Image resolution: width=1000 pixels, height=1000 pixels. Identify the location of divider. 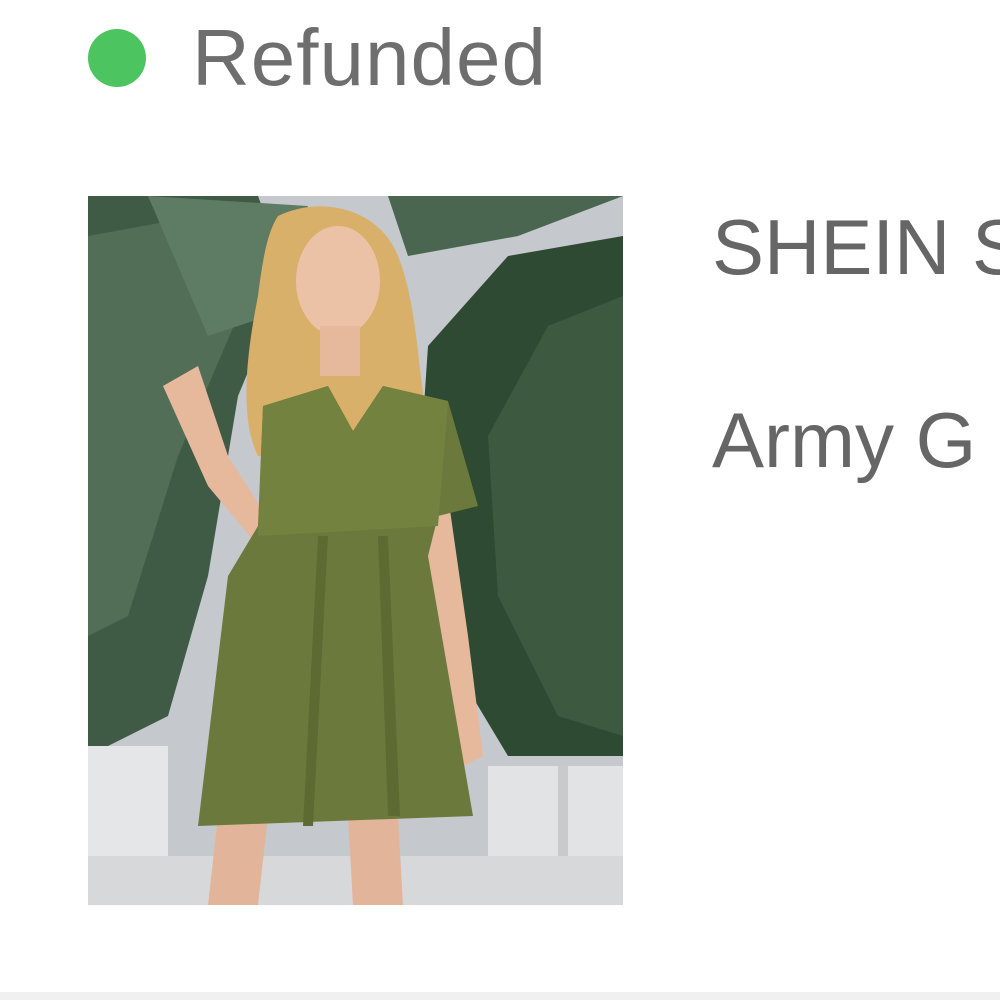
(500, 996).